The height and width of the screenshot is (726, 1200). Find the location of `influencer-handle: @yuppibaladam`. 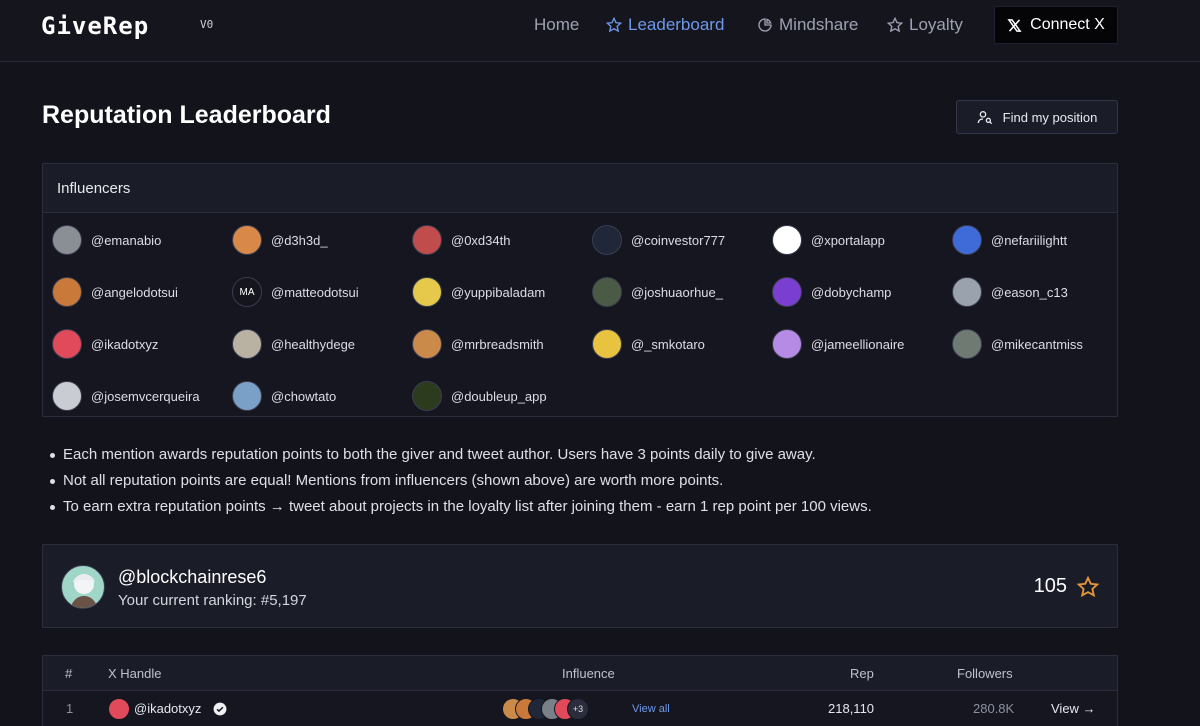

influencer-handle: @yuppibaladam is located at coordinates (498, 292).